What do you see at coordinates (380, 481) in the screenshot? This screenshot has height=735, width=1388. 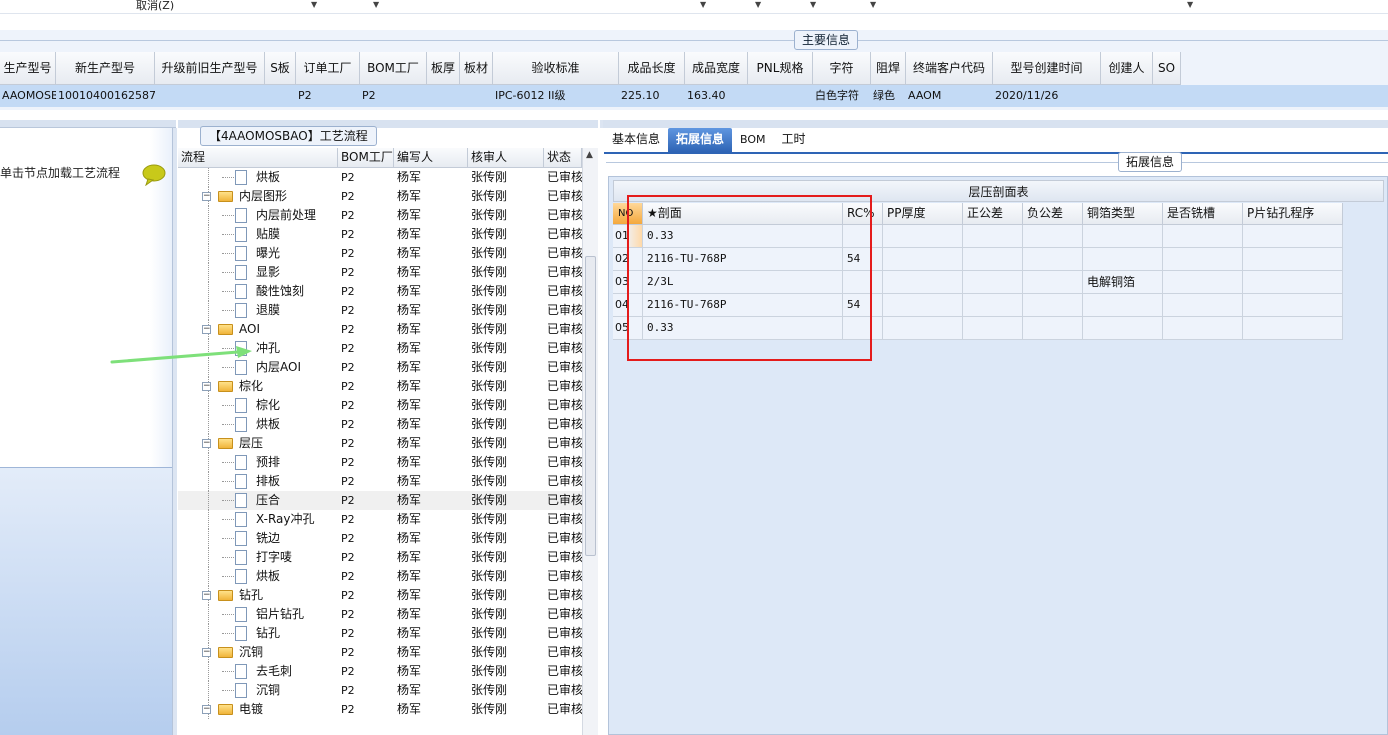 I see `process-row: 排板 P2 杨军 张传刚 已审核` at bounding box center [380, 481].